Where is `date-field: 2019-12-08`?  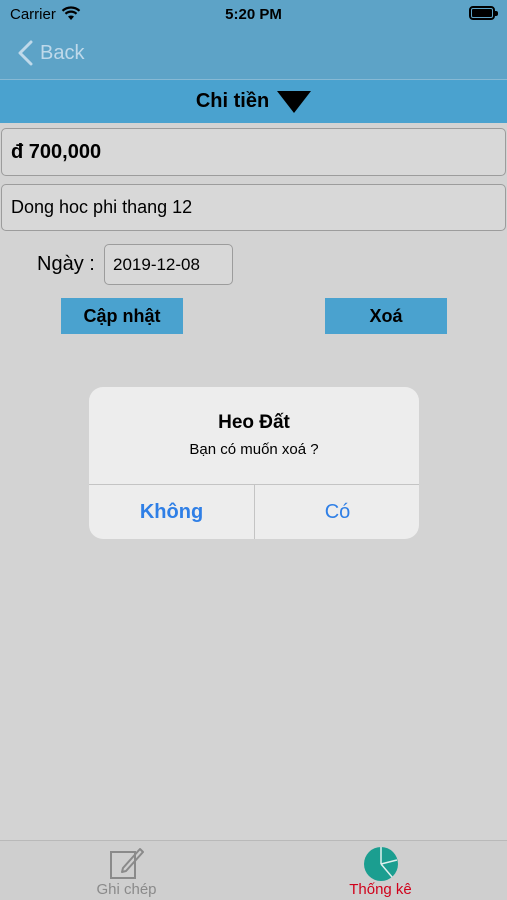 date-field: 2019-12-08 is located at coordinates (168, 264).